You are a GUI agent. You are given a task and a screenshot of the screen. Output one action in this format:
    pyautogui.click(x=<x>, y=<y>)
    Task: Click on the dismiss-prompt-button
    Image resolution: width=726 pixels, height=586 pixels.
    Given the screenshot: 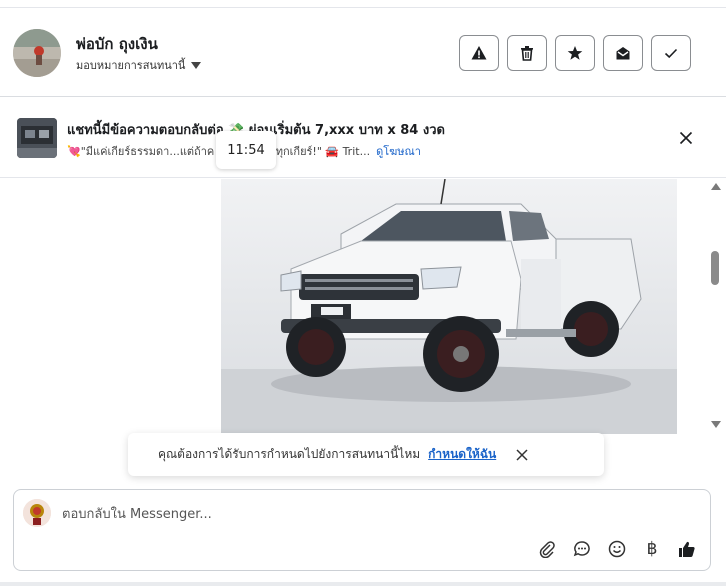 What is the action you would take?
    pyautogui.click(x=522, y=454)
    